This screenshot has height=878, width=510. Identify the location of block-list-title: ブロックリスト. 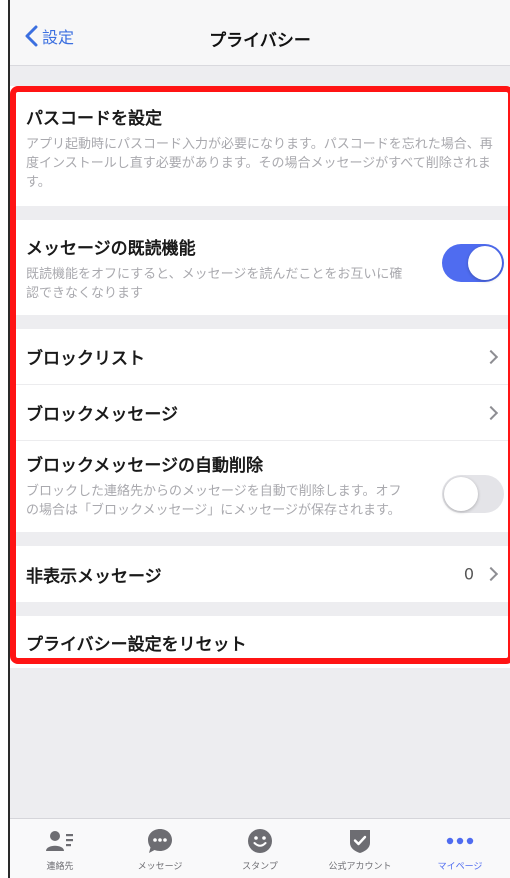
(85, 359).